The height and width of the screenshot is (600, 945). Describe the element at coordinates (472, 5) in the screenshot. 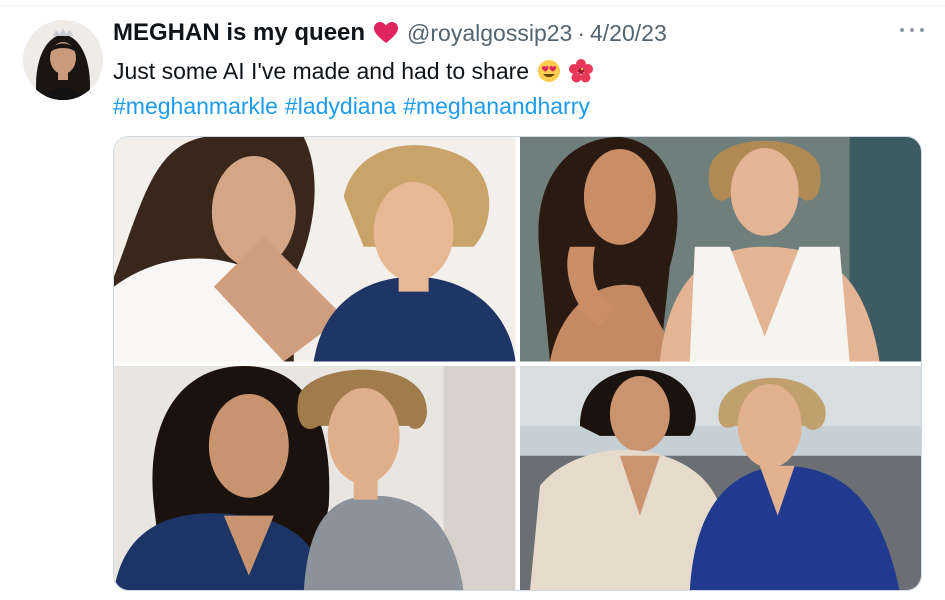

I see `top-divider` at that location.